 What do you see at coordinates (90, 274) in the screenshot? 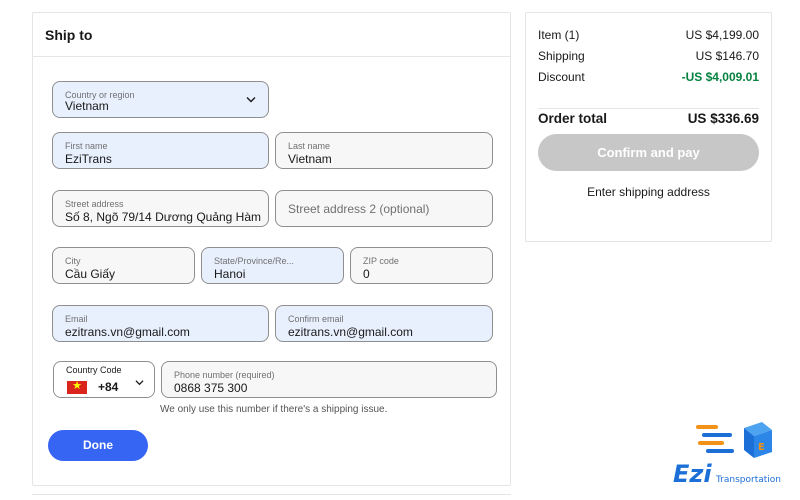
I see `city-value: Cầu Giấy` at bounding box center [90, 274].